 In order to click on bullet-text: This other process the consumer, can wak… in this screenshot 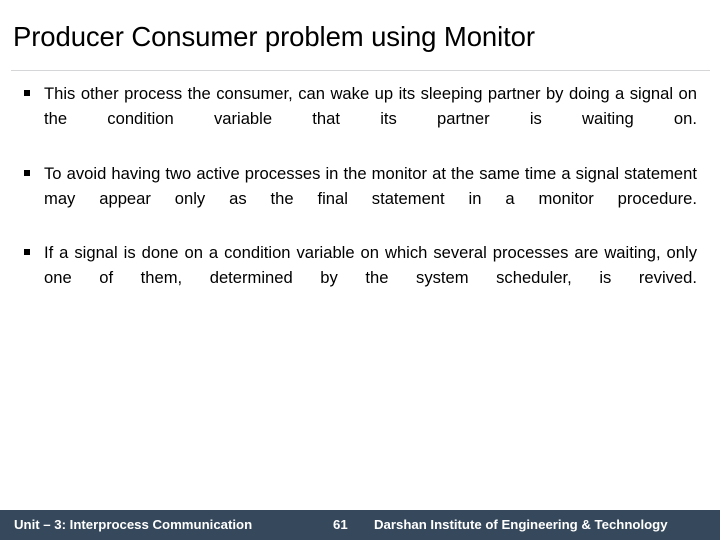, I will do `click(370, 106)`.